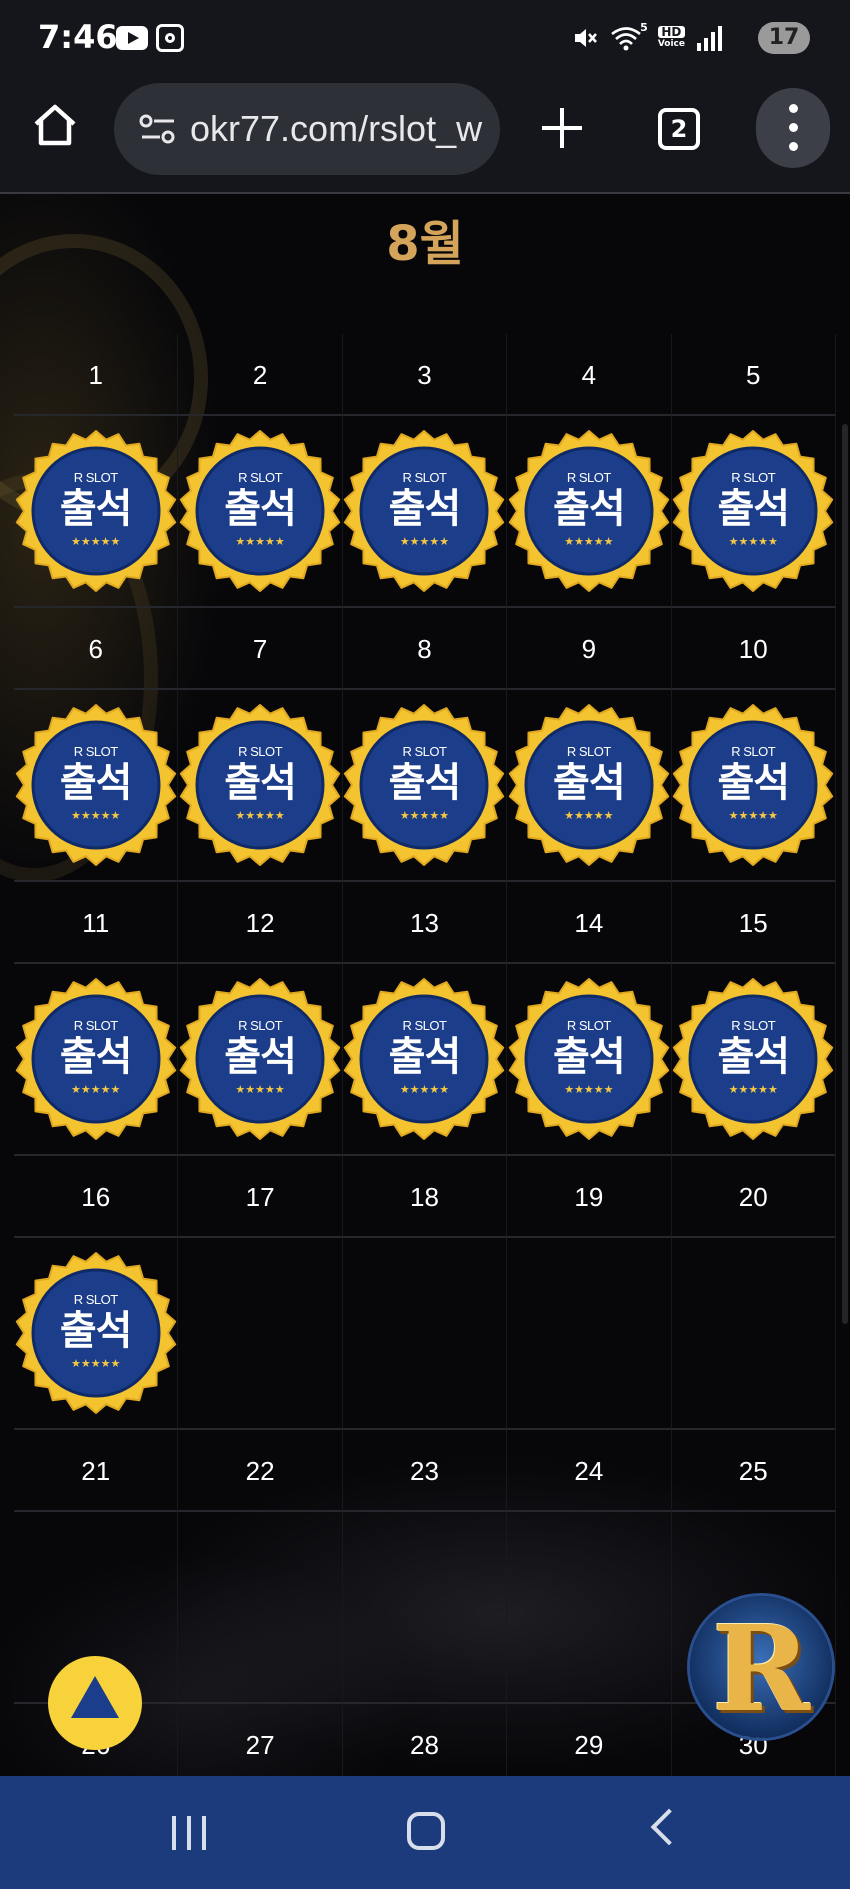 This screenshot has width=850, height=1889. I want to click on calendar-day-number: 16, so click(96, 1197).